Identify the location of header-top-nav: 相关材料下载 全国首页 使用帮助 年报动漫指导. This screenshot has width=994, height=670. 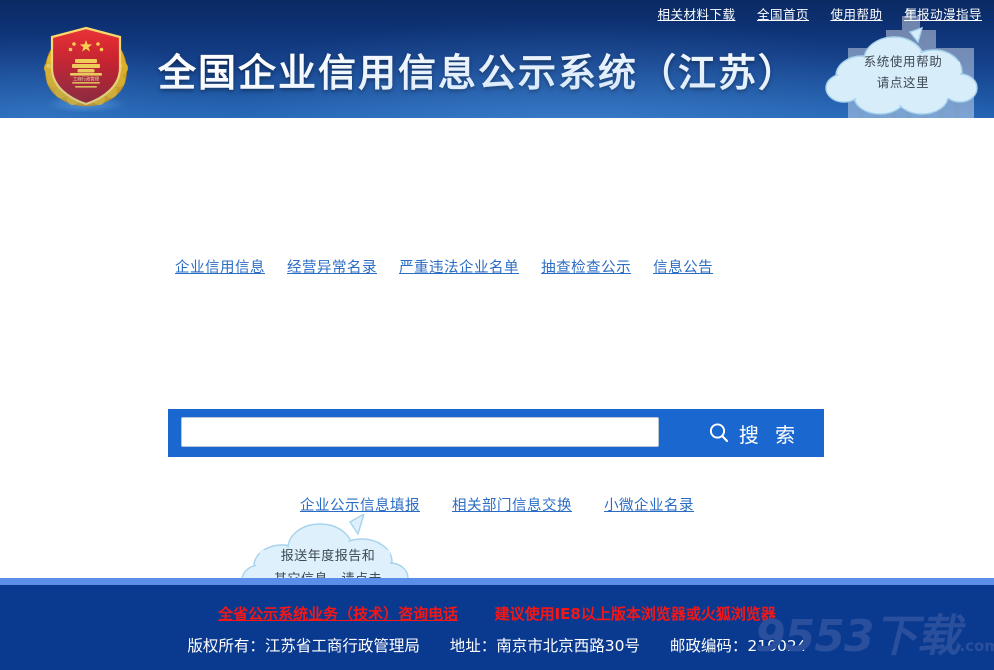
(819, 15).